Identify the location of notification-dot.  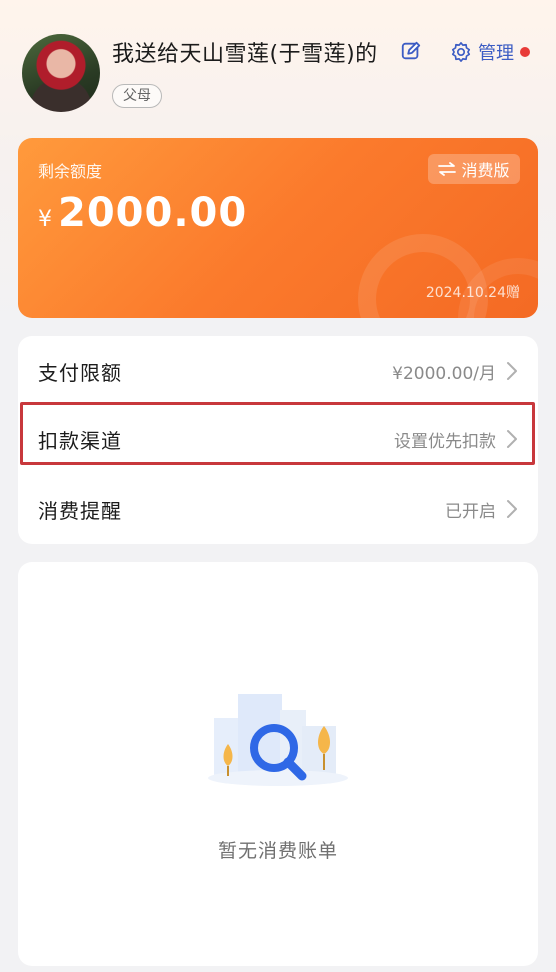
(525, 52).